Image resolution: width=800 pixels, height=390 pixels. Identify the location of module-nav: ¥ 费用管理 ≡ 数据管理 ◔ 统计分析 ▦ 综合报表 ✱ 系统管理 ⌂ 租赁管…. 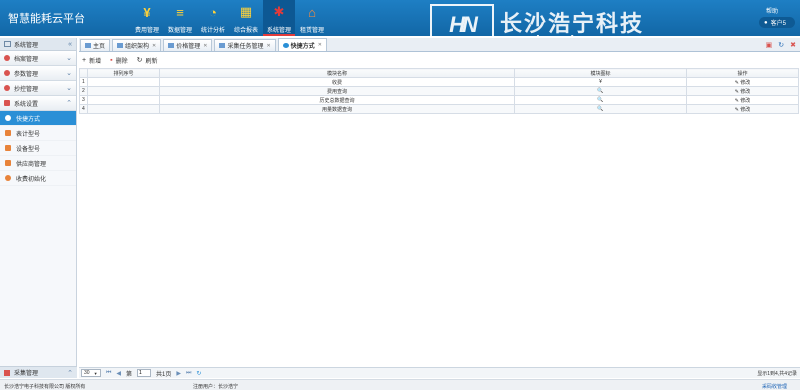
(230, 18).